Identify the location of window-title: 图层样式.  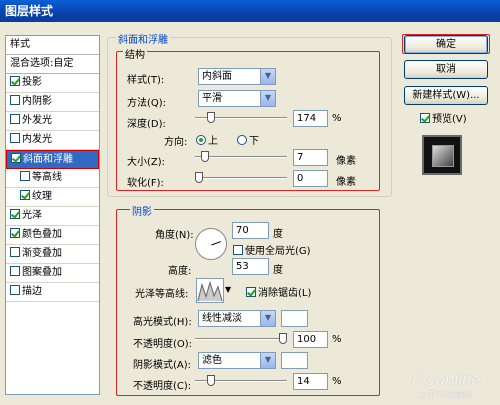
(250, 11).